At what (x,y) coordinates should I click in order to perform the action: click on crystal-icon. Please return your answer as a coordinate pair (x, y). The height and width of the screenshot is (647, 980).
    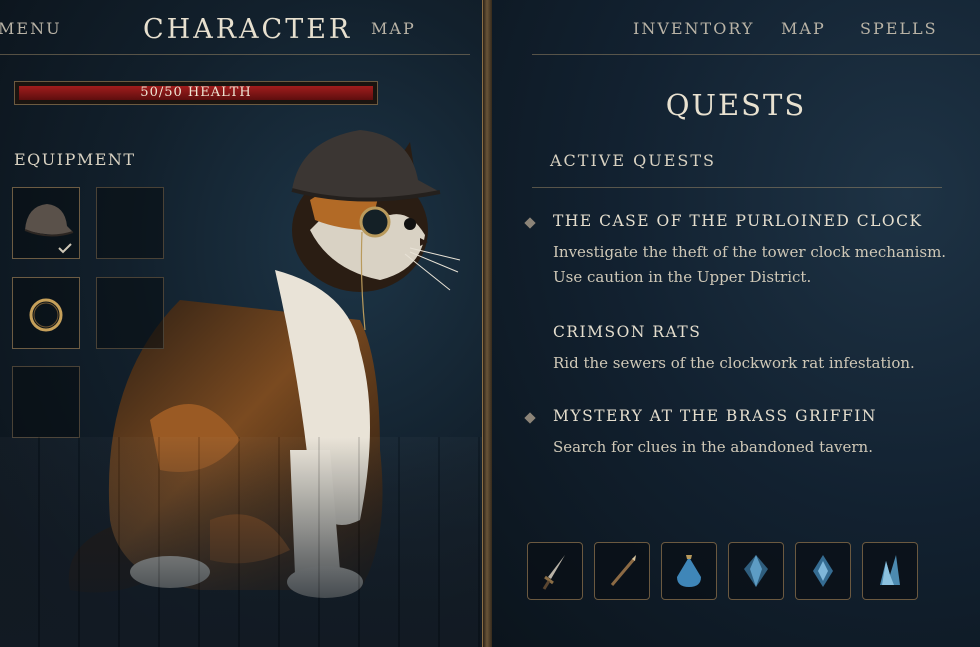
    Looking at the image, I should click on (756, 571).